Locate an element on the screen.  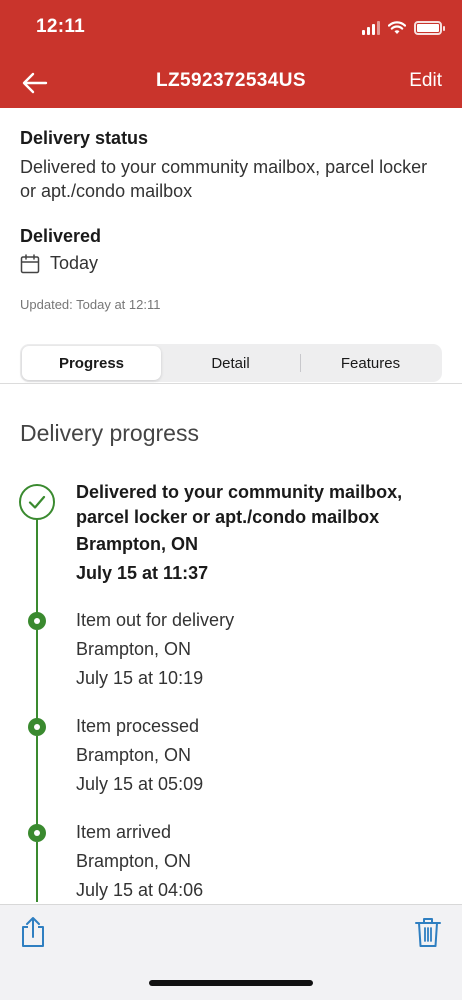
status-time: 12:11 is located at coordinates (61, 26).